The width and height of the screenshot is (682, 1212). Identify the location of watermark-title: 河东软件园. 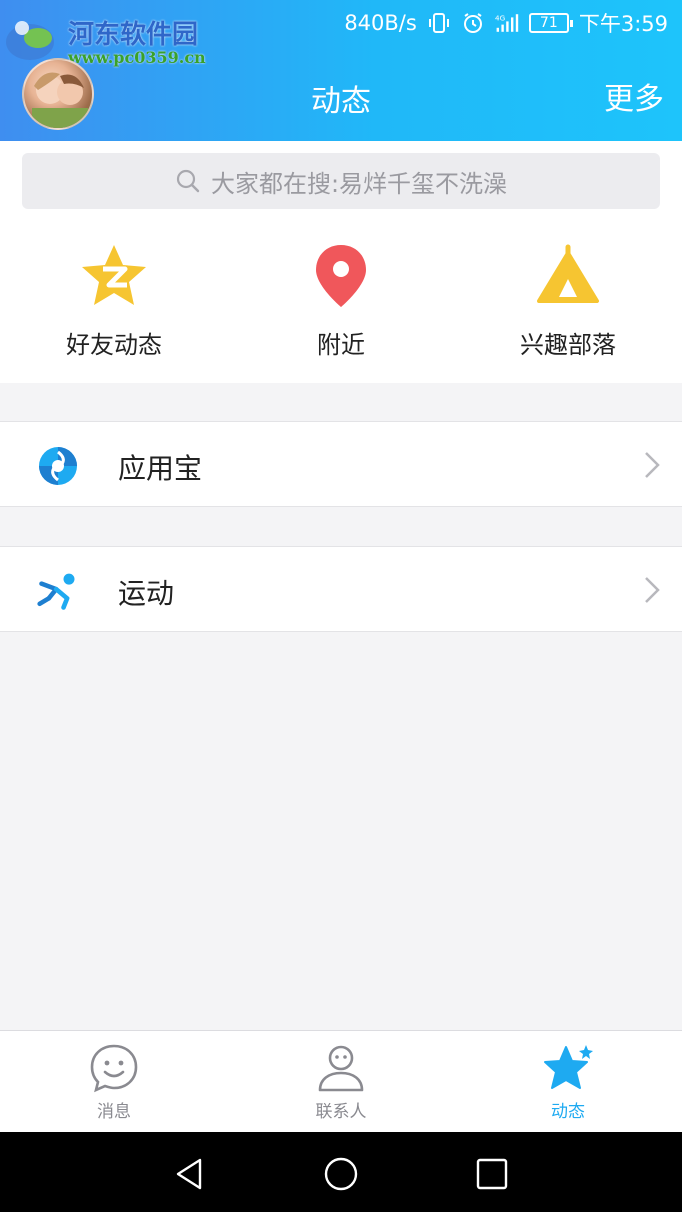
(133, 35).